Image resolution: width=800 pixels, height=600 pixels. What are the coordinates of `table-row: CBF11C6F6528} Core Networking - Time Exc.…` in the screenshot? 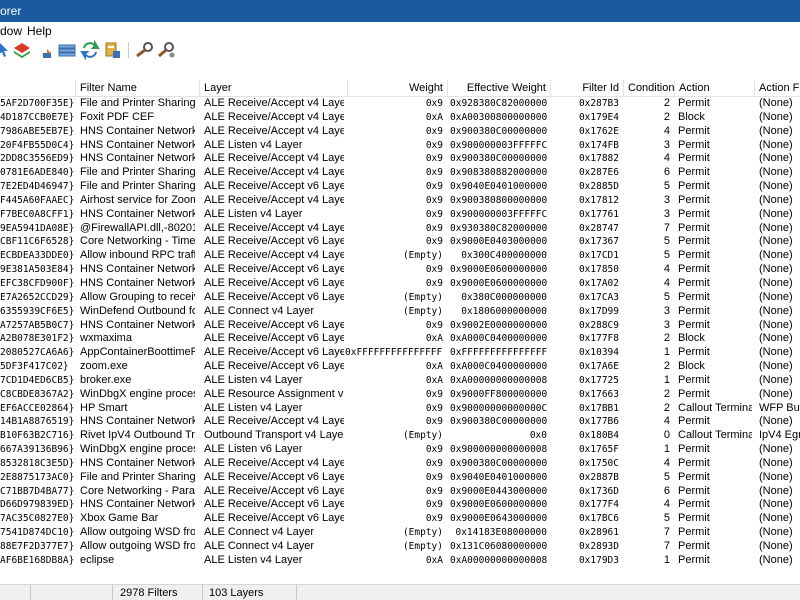 It's located at (400, 242).